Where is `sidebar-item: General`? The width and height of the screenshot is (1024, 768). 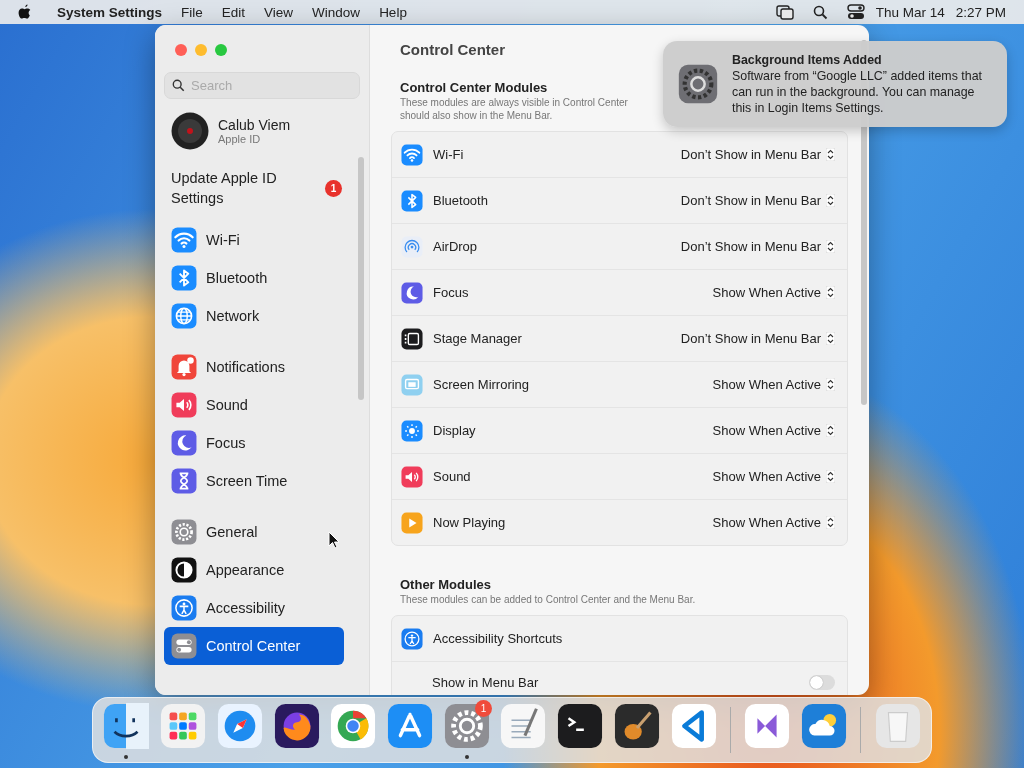
sidebar-item: General is located at coordinates (254, 532).